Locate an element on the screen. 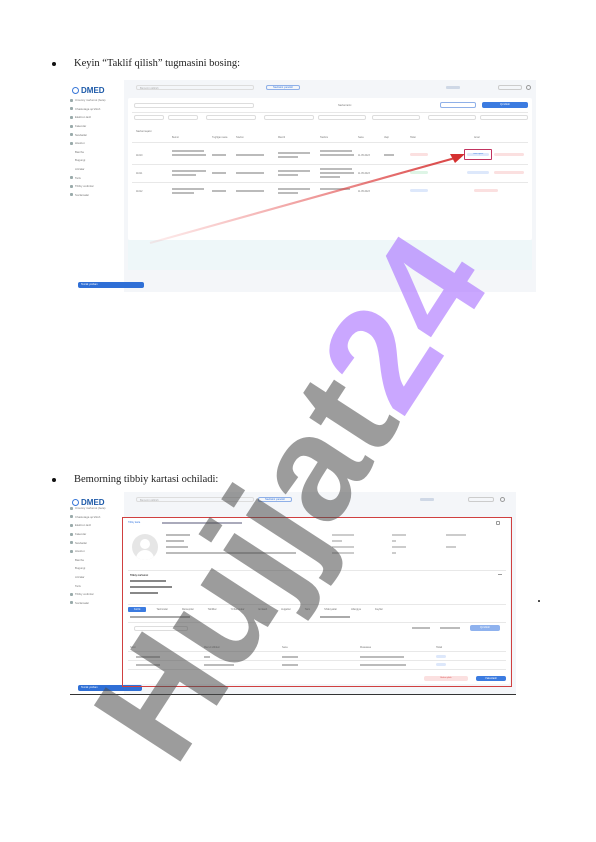 The height and width of the screenshot is (842, 596). sidebar-item: Hisobot is located at coordinates (87, 551).